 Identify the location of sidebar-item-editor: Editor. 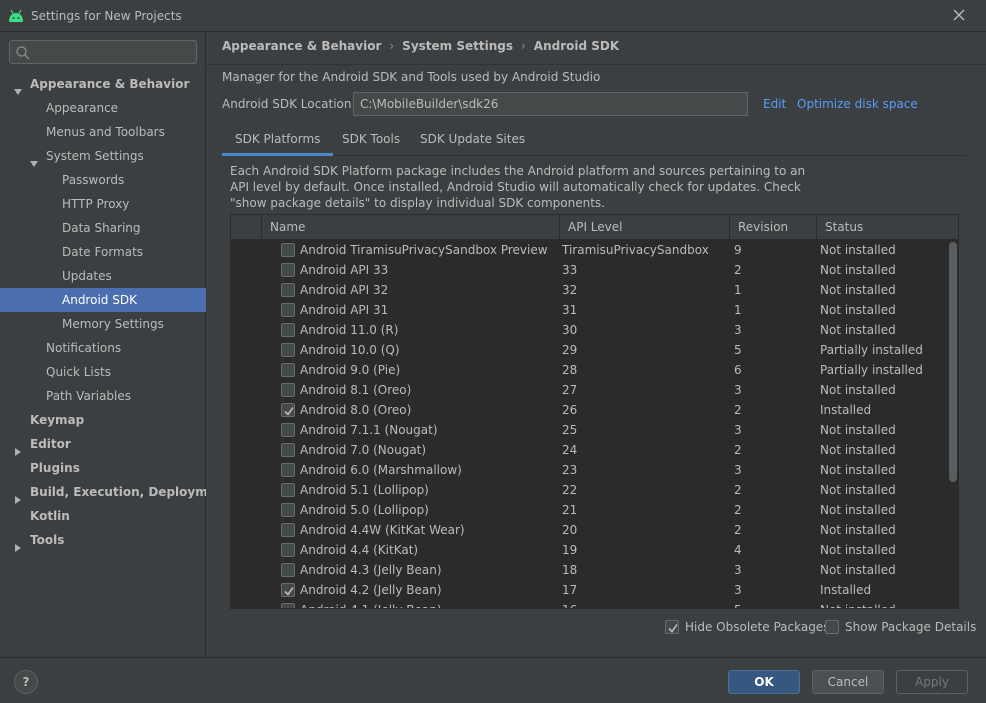
(103, 444).